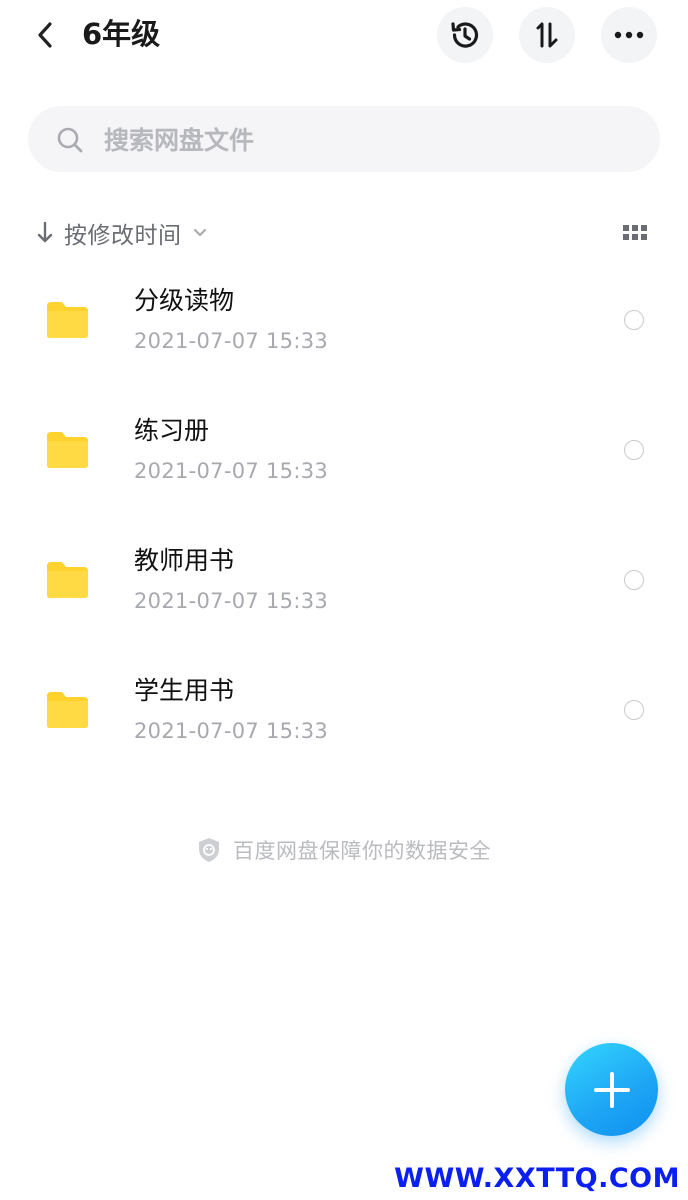 This screenshot has height=1200, width=688. I want to click on search-box, so click(344, 139).